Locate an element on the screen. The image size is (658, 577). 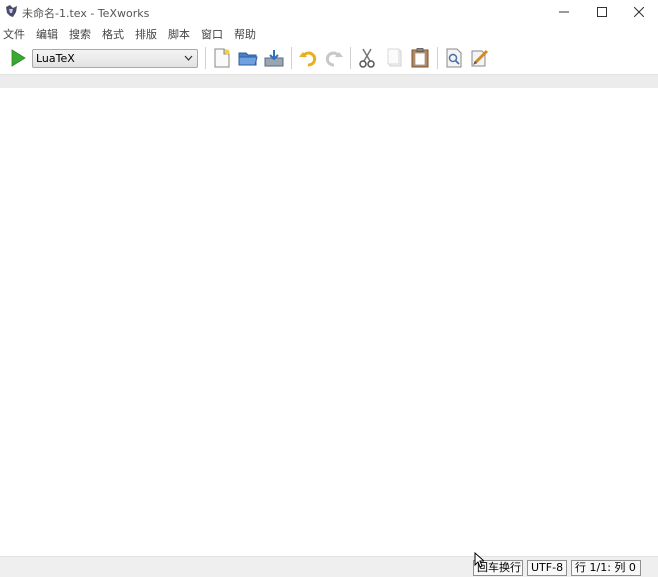
minimize-button is located at coordinates (564, 12).